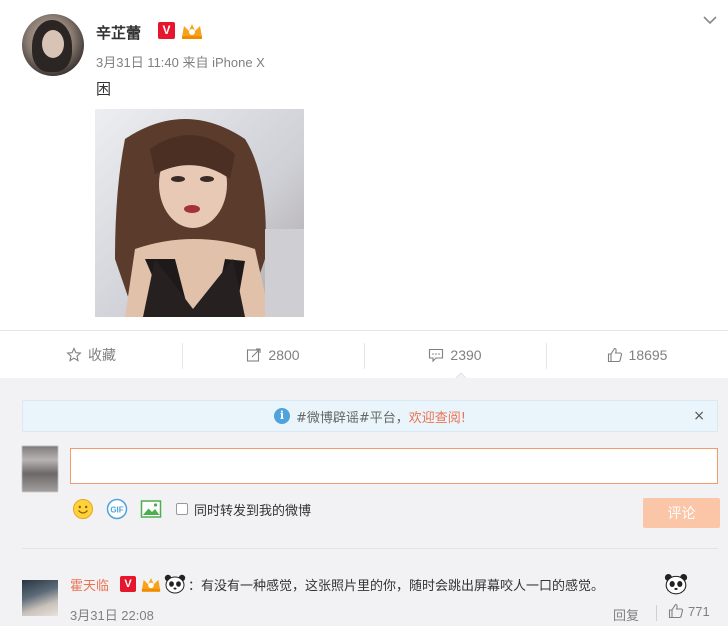  What do you see at coordinates (104, 89) in the screenshot?
I see `post-text: 困` at bounding box center [104, 89].